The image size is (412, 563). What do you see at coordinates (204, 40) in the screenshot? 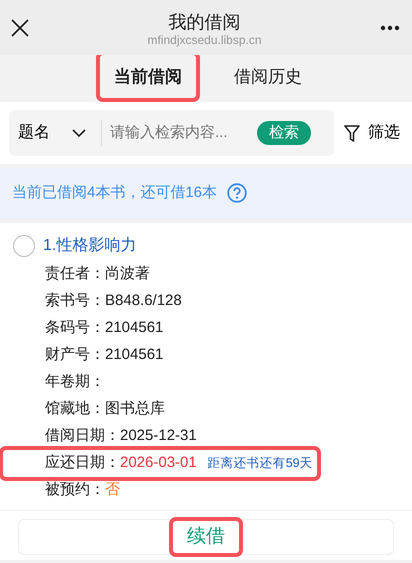
I see `url-text: mfindjxcsedu.libsp.cn` at bounding box center [204, 40].